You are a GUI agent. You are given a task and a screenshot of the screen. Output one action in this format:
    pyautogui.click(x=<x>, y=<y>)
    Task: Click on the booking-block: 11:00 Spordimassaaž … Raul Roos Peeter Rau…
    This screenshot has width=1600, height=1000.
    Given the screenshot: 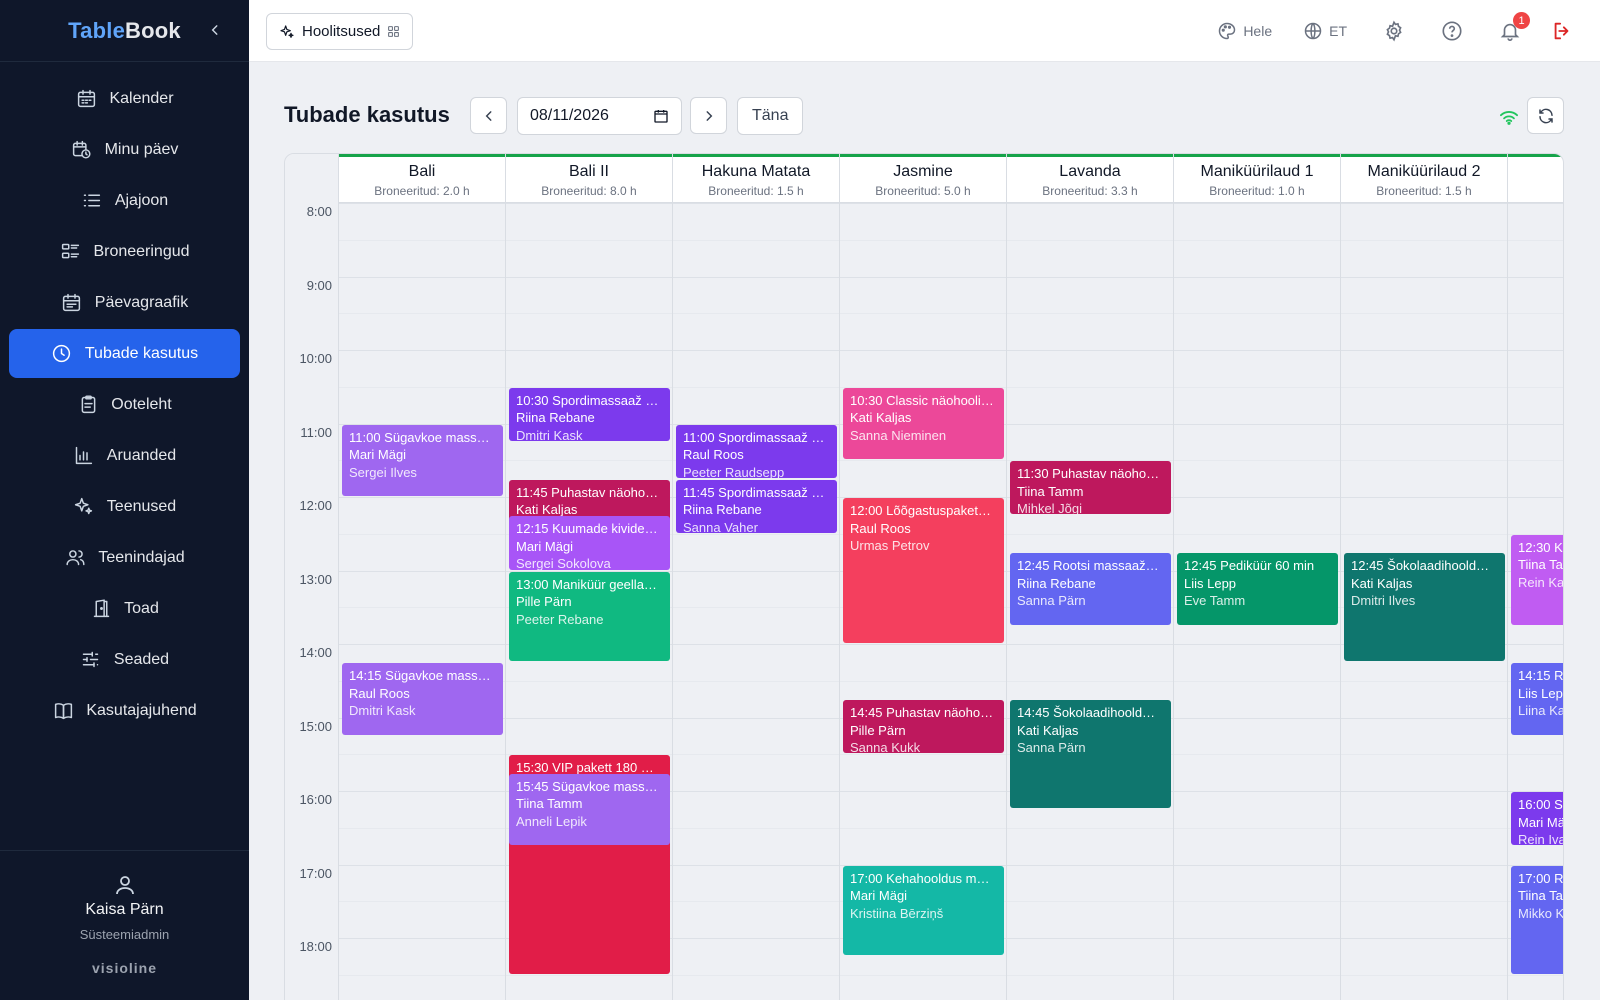 What is the action you would take?
    pyautogui.click(x=756, y=451)
    